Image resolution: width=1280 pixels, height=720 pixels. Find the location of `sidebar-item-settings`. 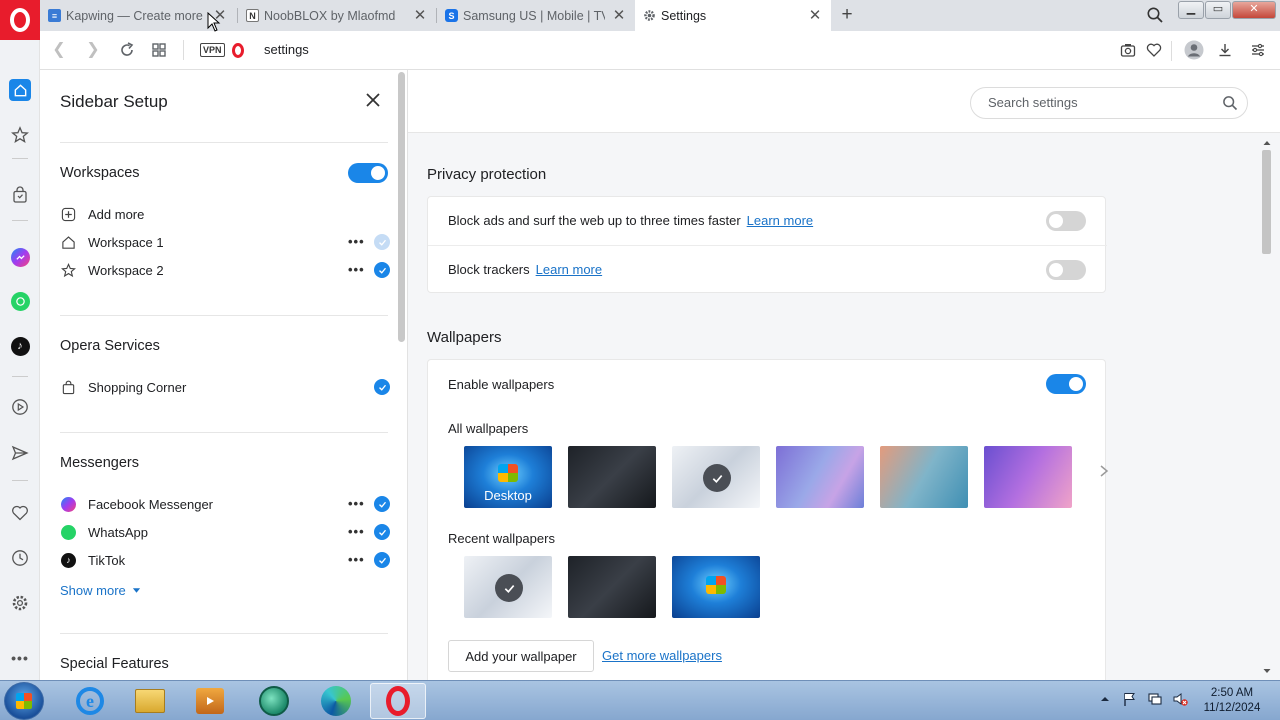

sidebar-item-settings is located at coordinates (20, 603).